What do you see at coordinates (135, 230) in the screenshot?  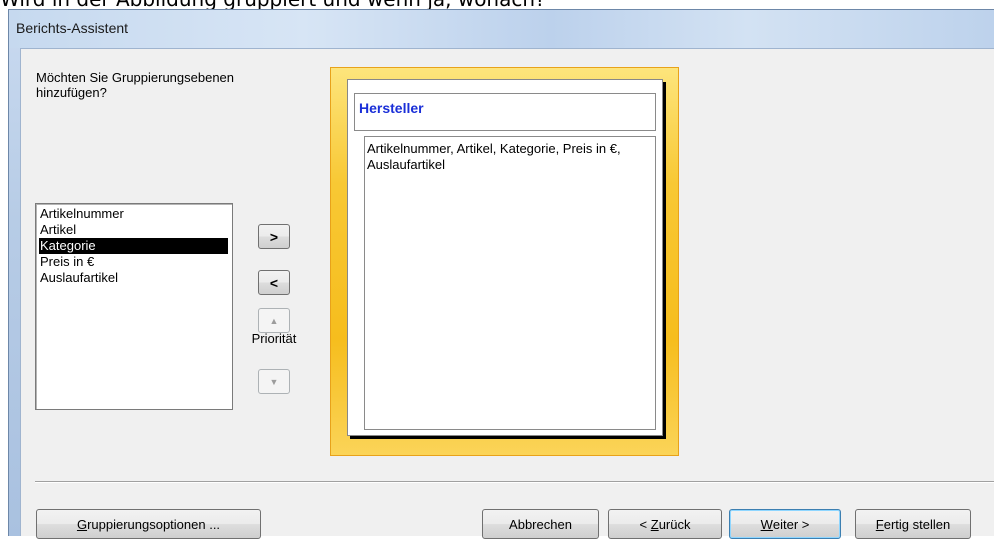 I see `field-item-artikel: Artikel` at bounding box center [135, 230].